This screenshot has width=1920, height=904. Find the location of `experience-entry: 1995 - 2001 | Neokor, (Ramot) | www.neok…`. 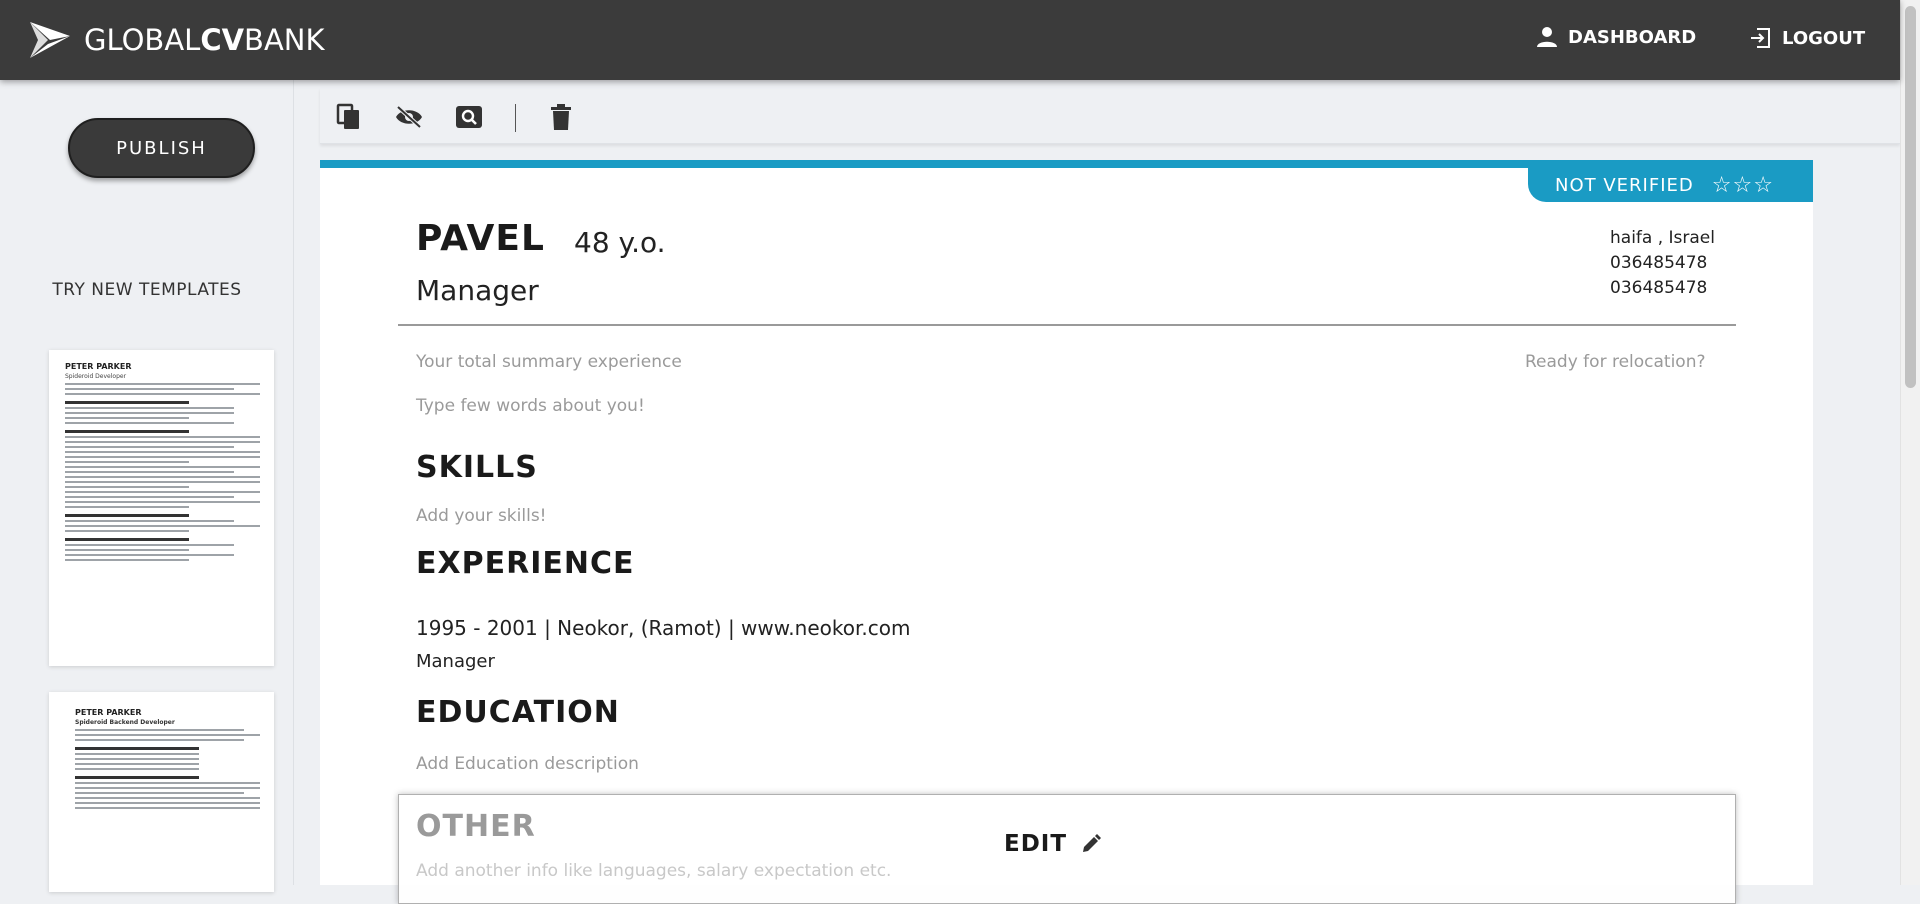

experience-entry: 1995 - 2001 | Neokor, (Ramot) | www.neok… is located at coordinates (663, 628).